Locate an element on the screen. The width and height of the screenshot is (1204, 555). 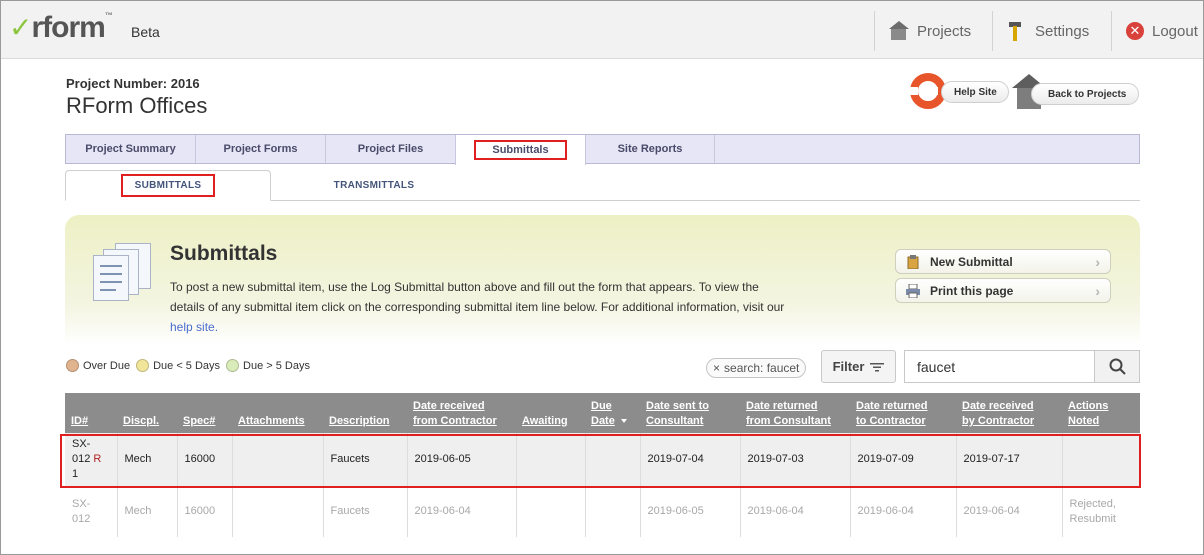
banner-title: Submittals is located at coordinates (224, 253).